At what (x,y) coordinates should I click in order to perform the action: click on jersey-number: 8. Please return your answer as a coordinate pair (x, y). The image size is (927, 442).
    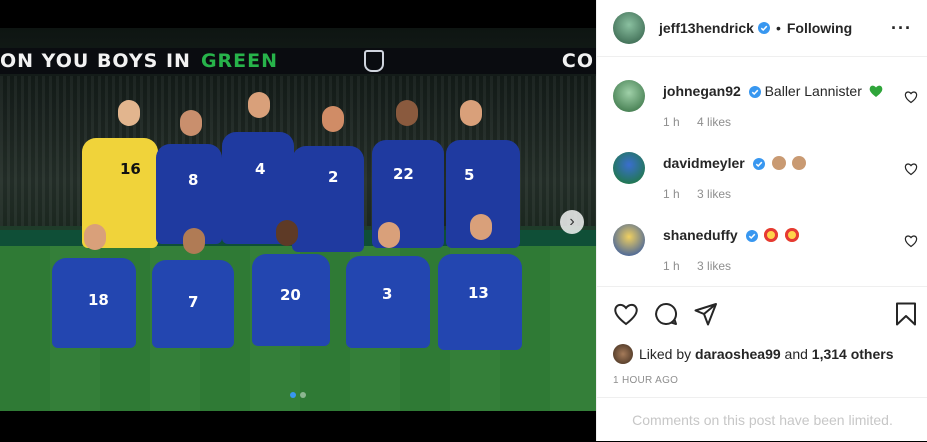
    Looking at the image, I should click on (193, 180).